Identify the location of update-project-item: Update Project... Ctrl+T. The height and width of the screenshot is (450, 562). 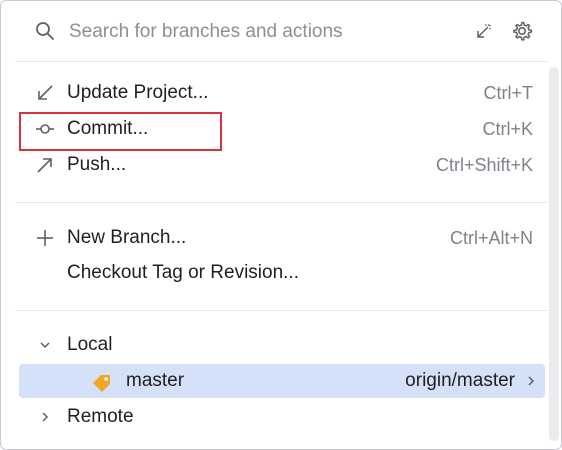
(282, 93).